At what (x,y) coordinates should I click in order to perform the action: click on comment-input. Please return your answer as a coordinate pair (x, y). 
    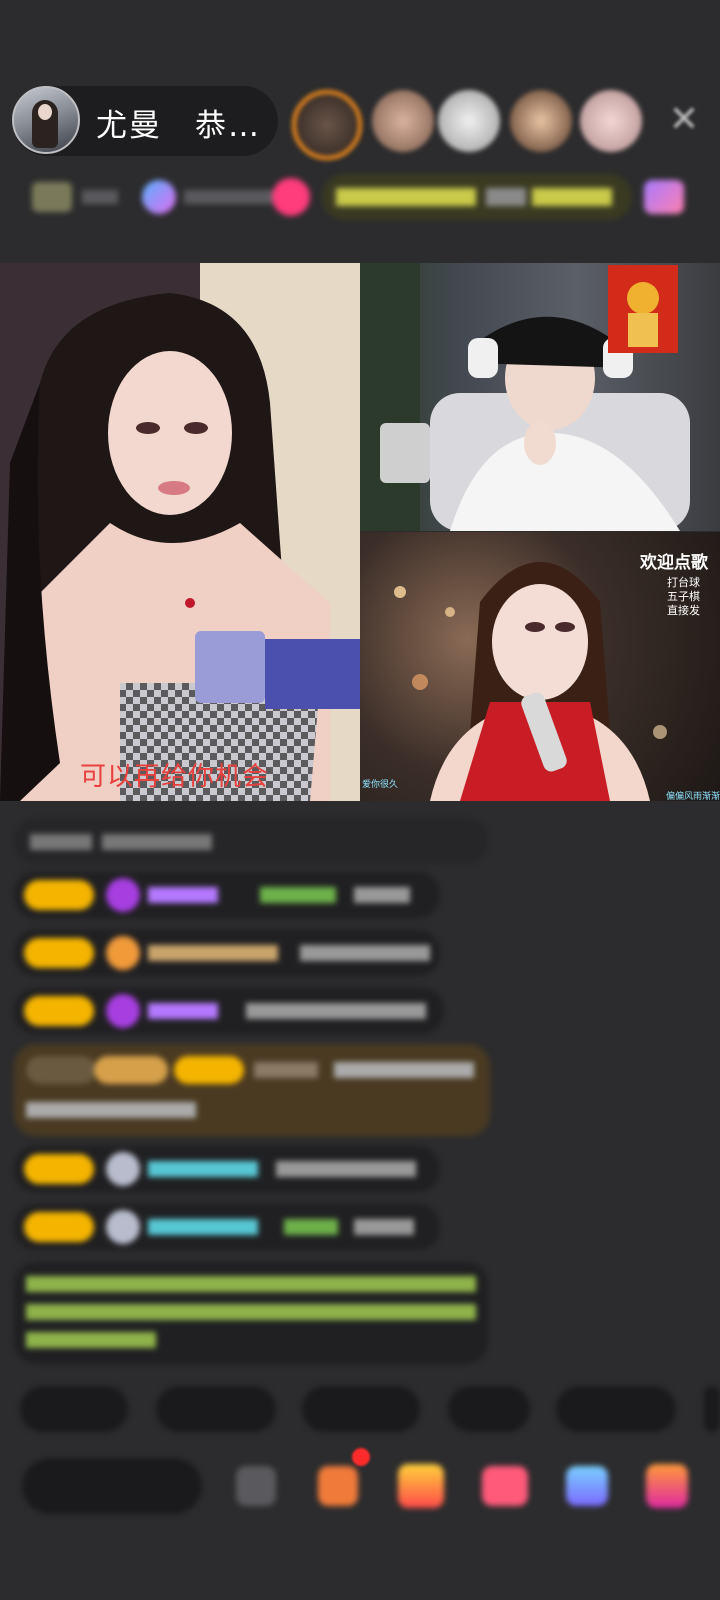
    Looking at the image, I should click on (112, 1486).